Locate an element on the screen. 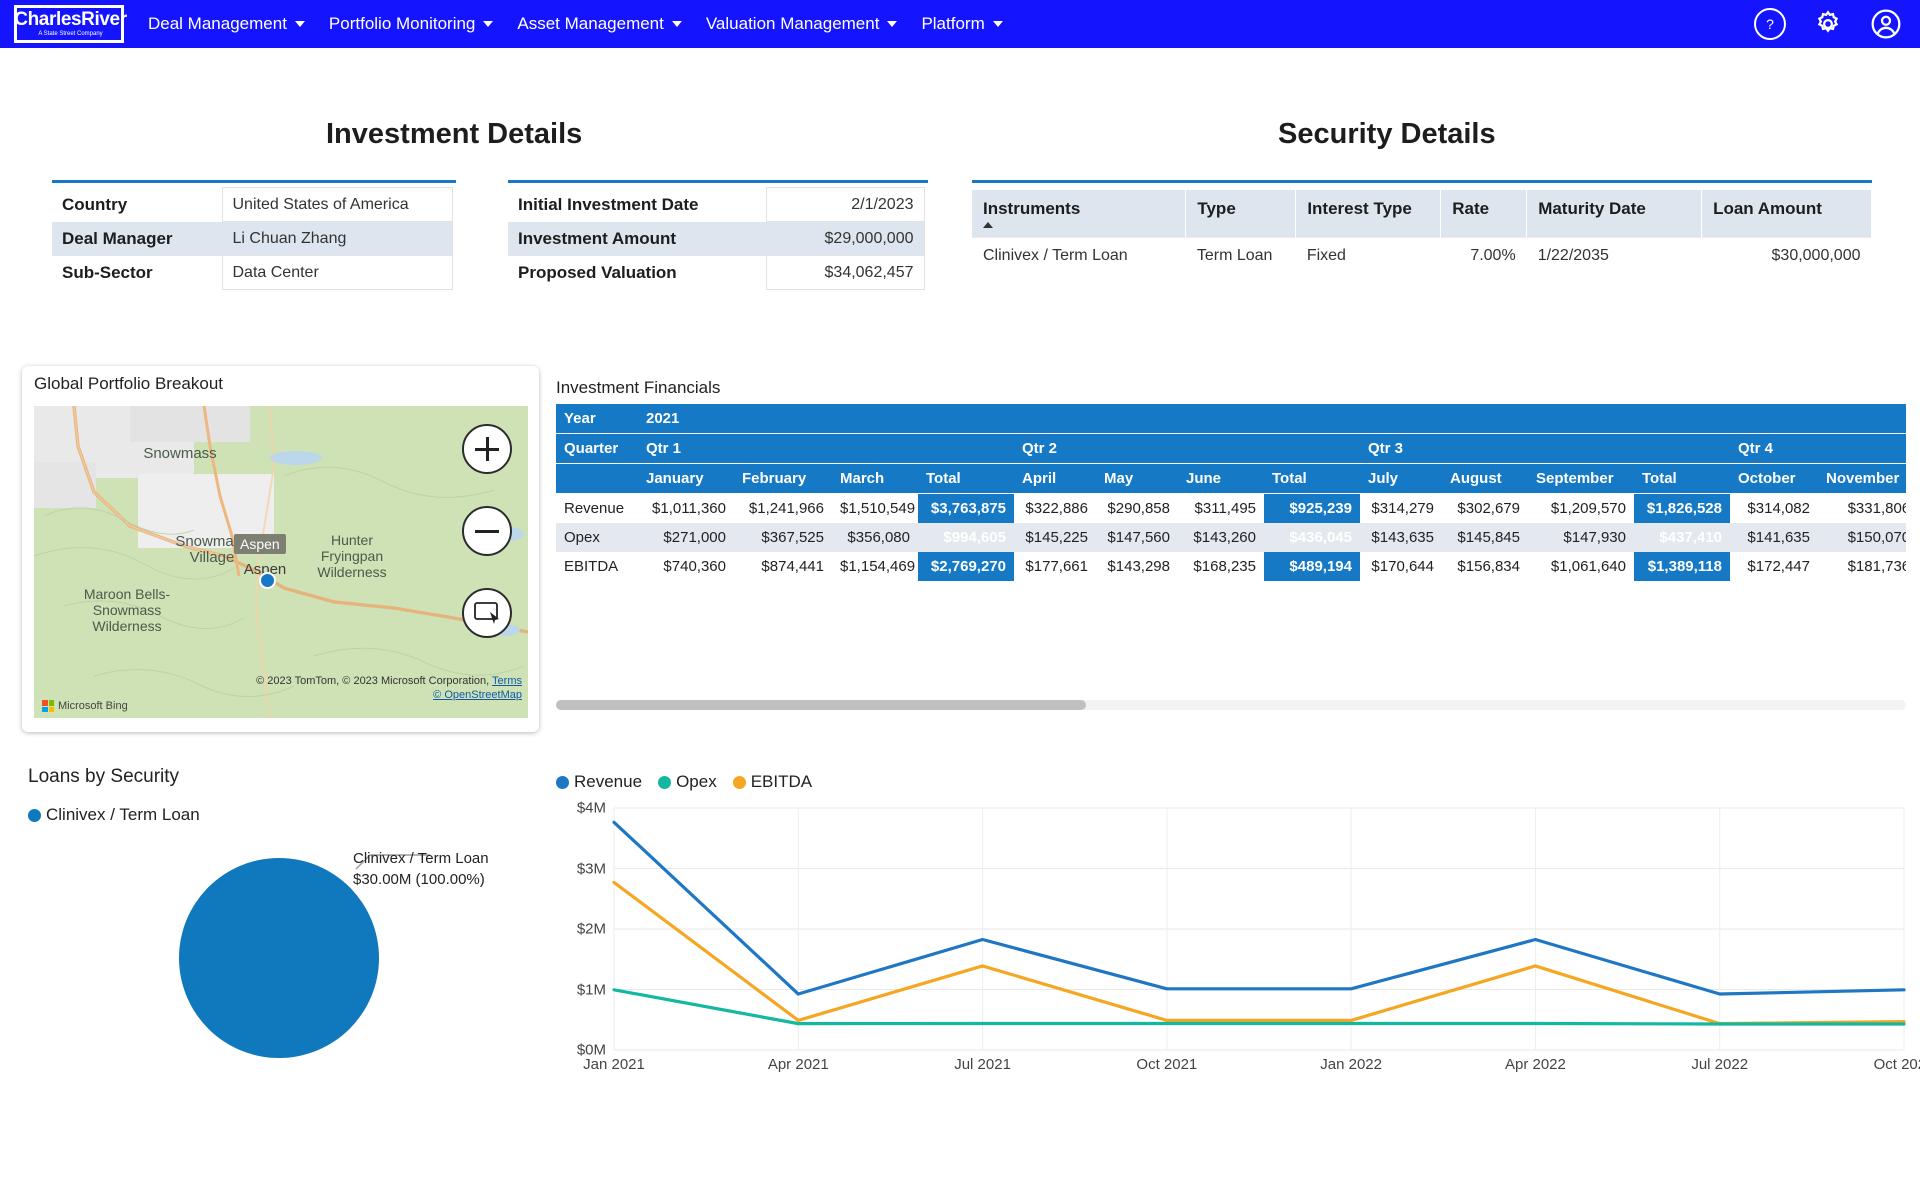  month-header-february: February is located at coordinates (783, 478).